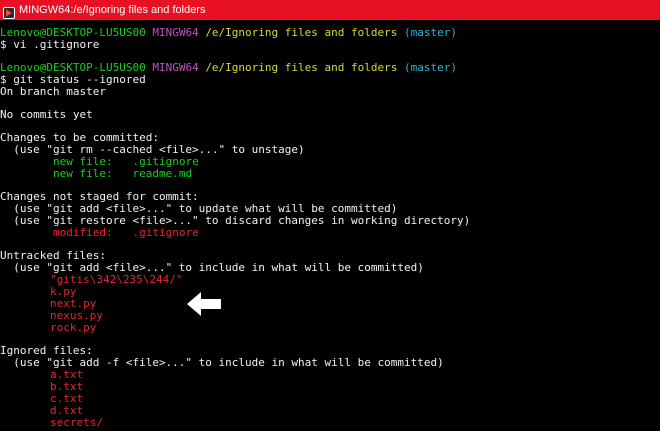 Image resolution: width=660 pixels, height=431 pixels. Describe the element at coordinates (50, 44) in the screenshot. I see `command-line: $ vi .gitignore` at that location.